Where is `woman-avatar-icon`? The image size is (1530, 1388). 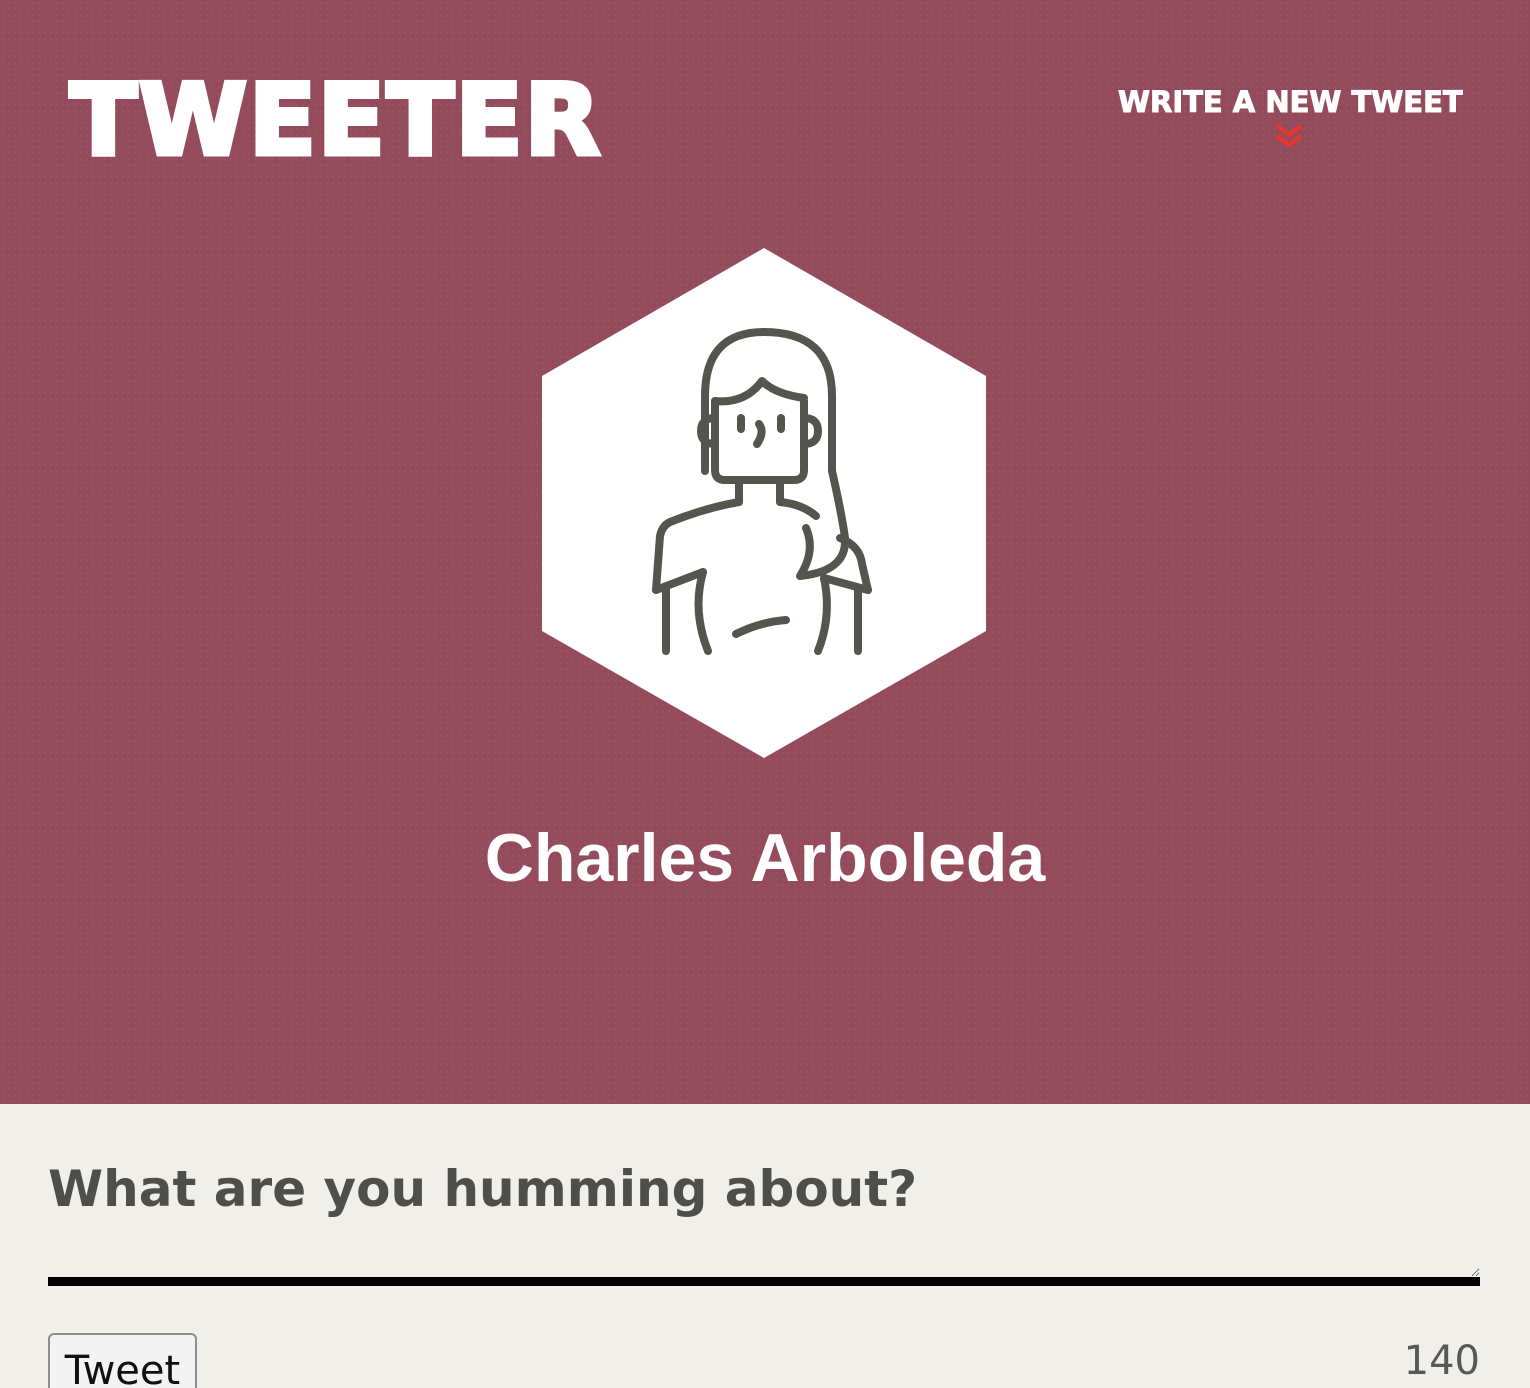 woman-avatar-icon is located at coordinates (764, 503).